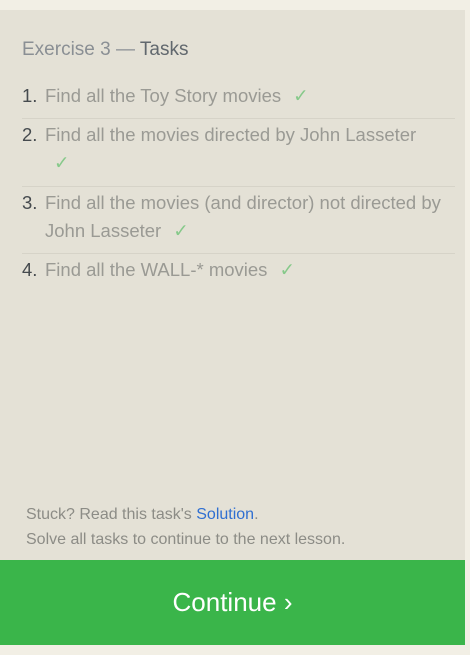 This screenshot has height=655, width=470. Describe the element at coordinates (232, 602) in the screenshot. I see `continue-button: Continue ›` at that location.